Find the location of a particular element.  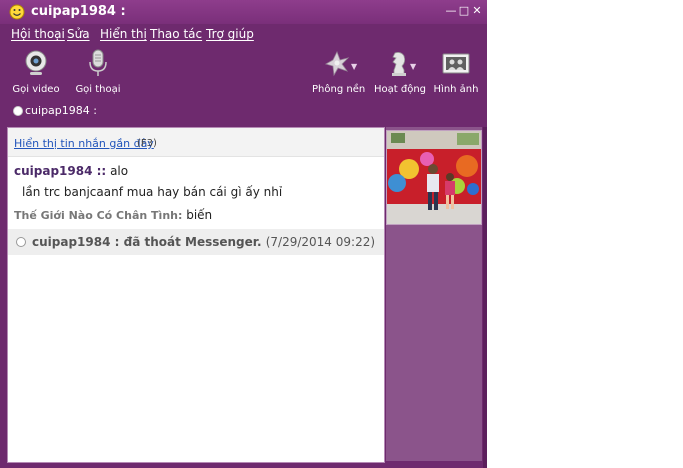

title-bar: cuipap1984 : — □ ✕ is located at coordinates (243, 12).